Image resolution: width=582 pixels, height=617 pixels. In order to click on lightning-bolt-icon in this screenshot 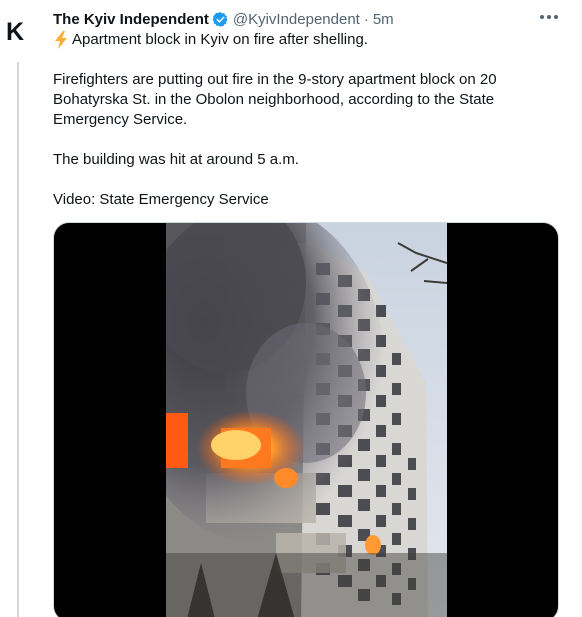, I will do `click(61, 40)`.